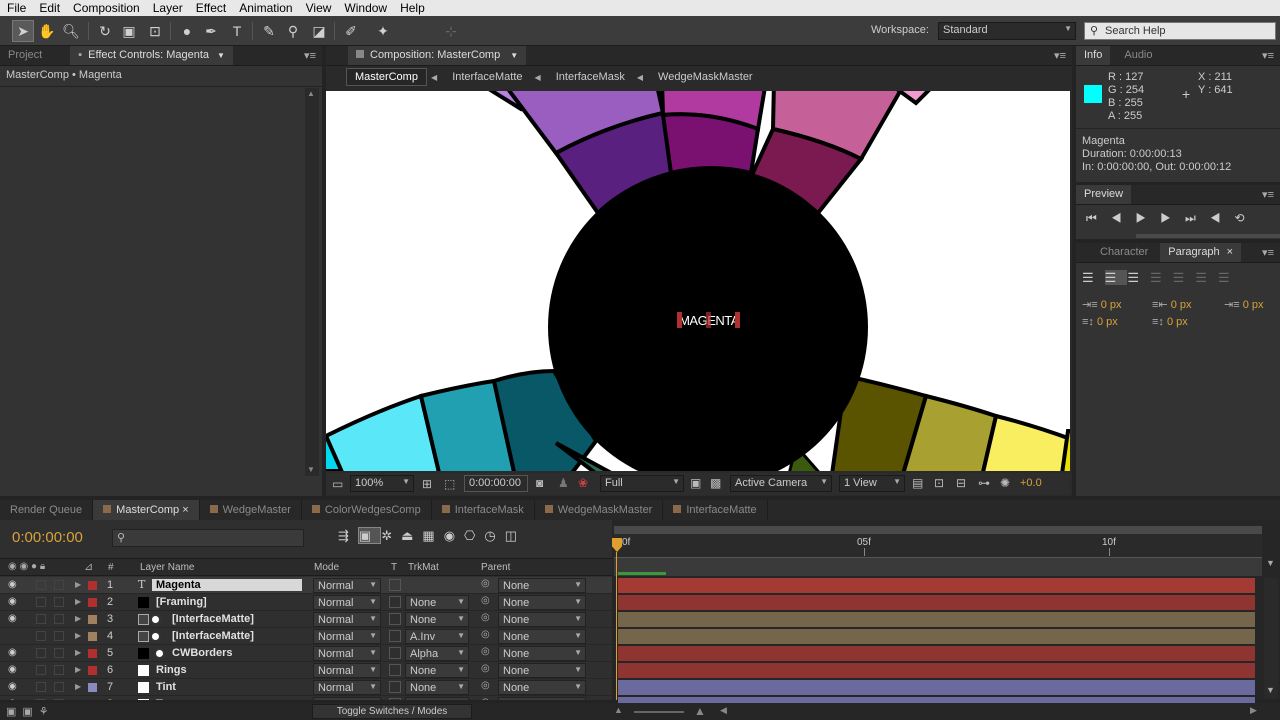 This screenshot has height=720, width=1280. I want to click on render-icon: ⊡, so click(939, 483).